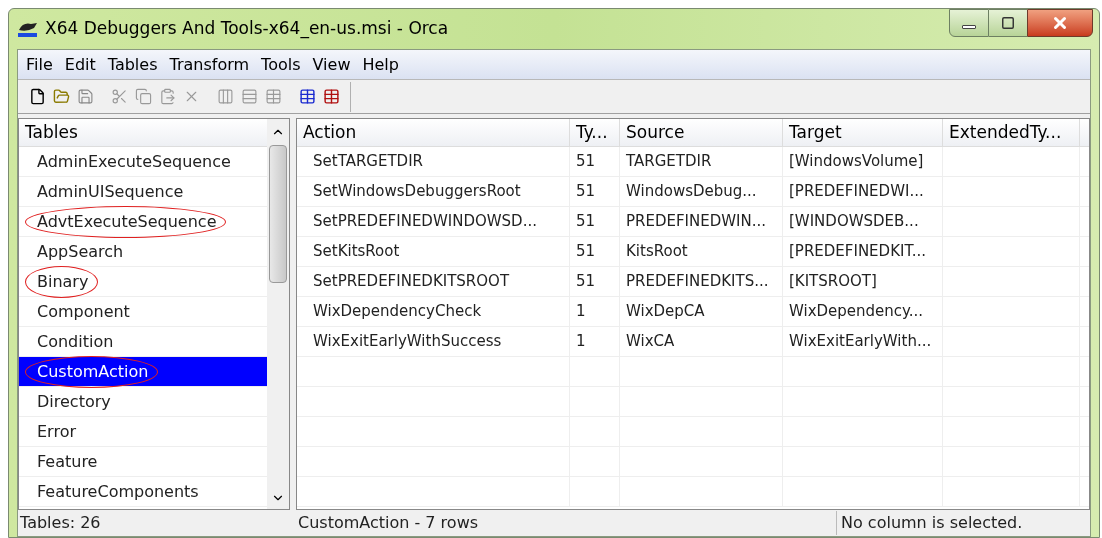  Describe the element at coordinates (650, 342) in the screenshot. I see `table-cell-text: WixCA` at that location.